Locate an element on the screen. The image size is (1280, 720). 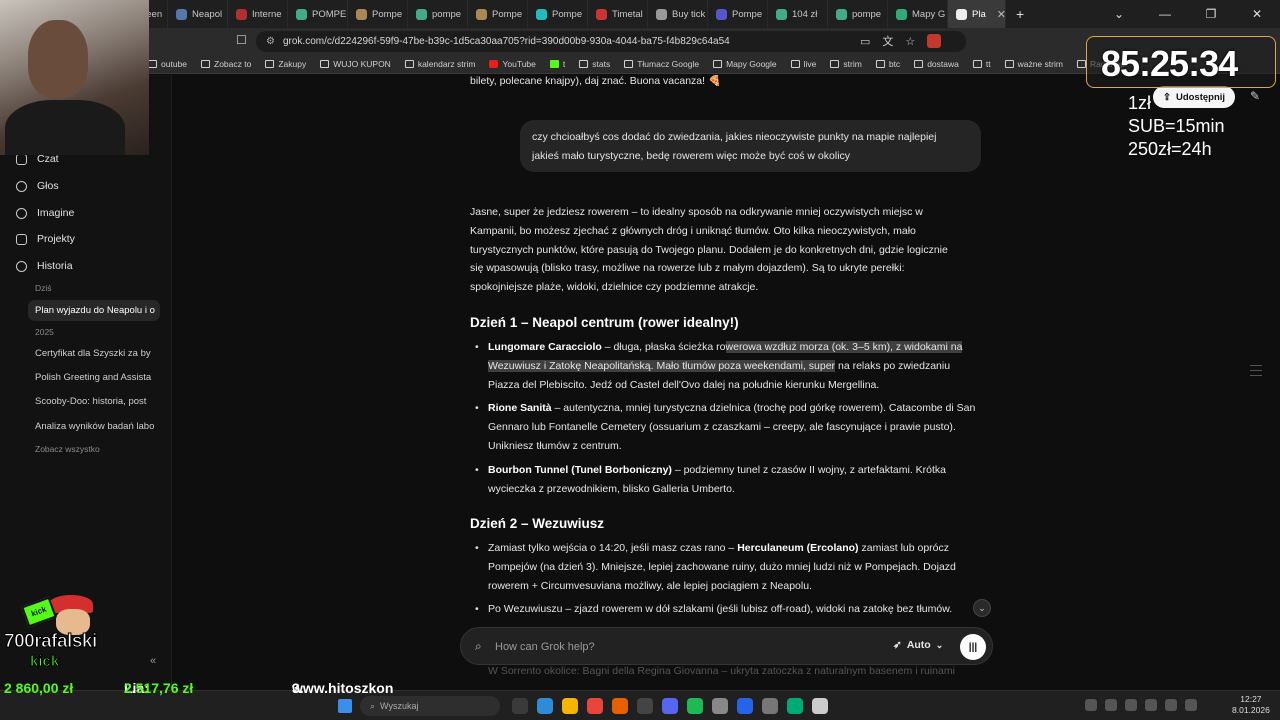
bookmark-item: dostawa is located at coordinates (936, 64).